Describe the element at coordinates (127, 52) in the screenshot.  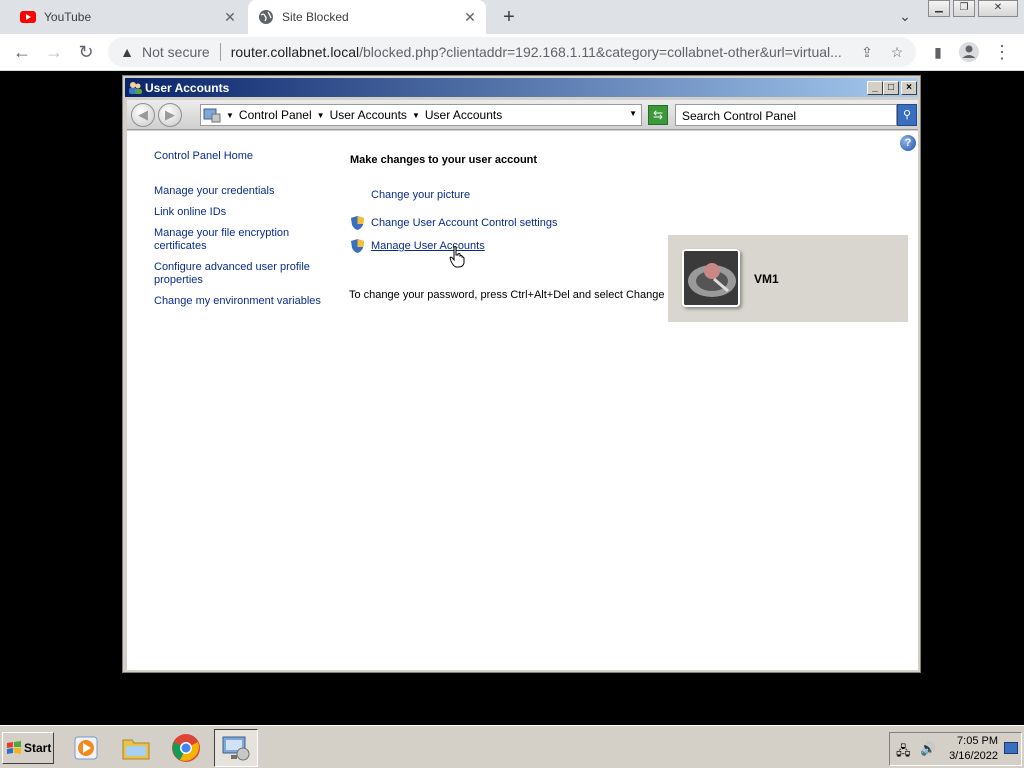
I see `warning-icon: ▲` at that location.